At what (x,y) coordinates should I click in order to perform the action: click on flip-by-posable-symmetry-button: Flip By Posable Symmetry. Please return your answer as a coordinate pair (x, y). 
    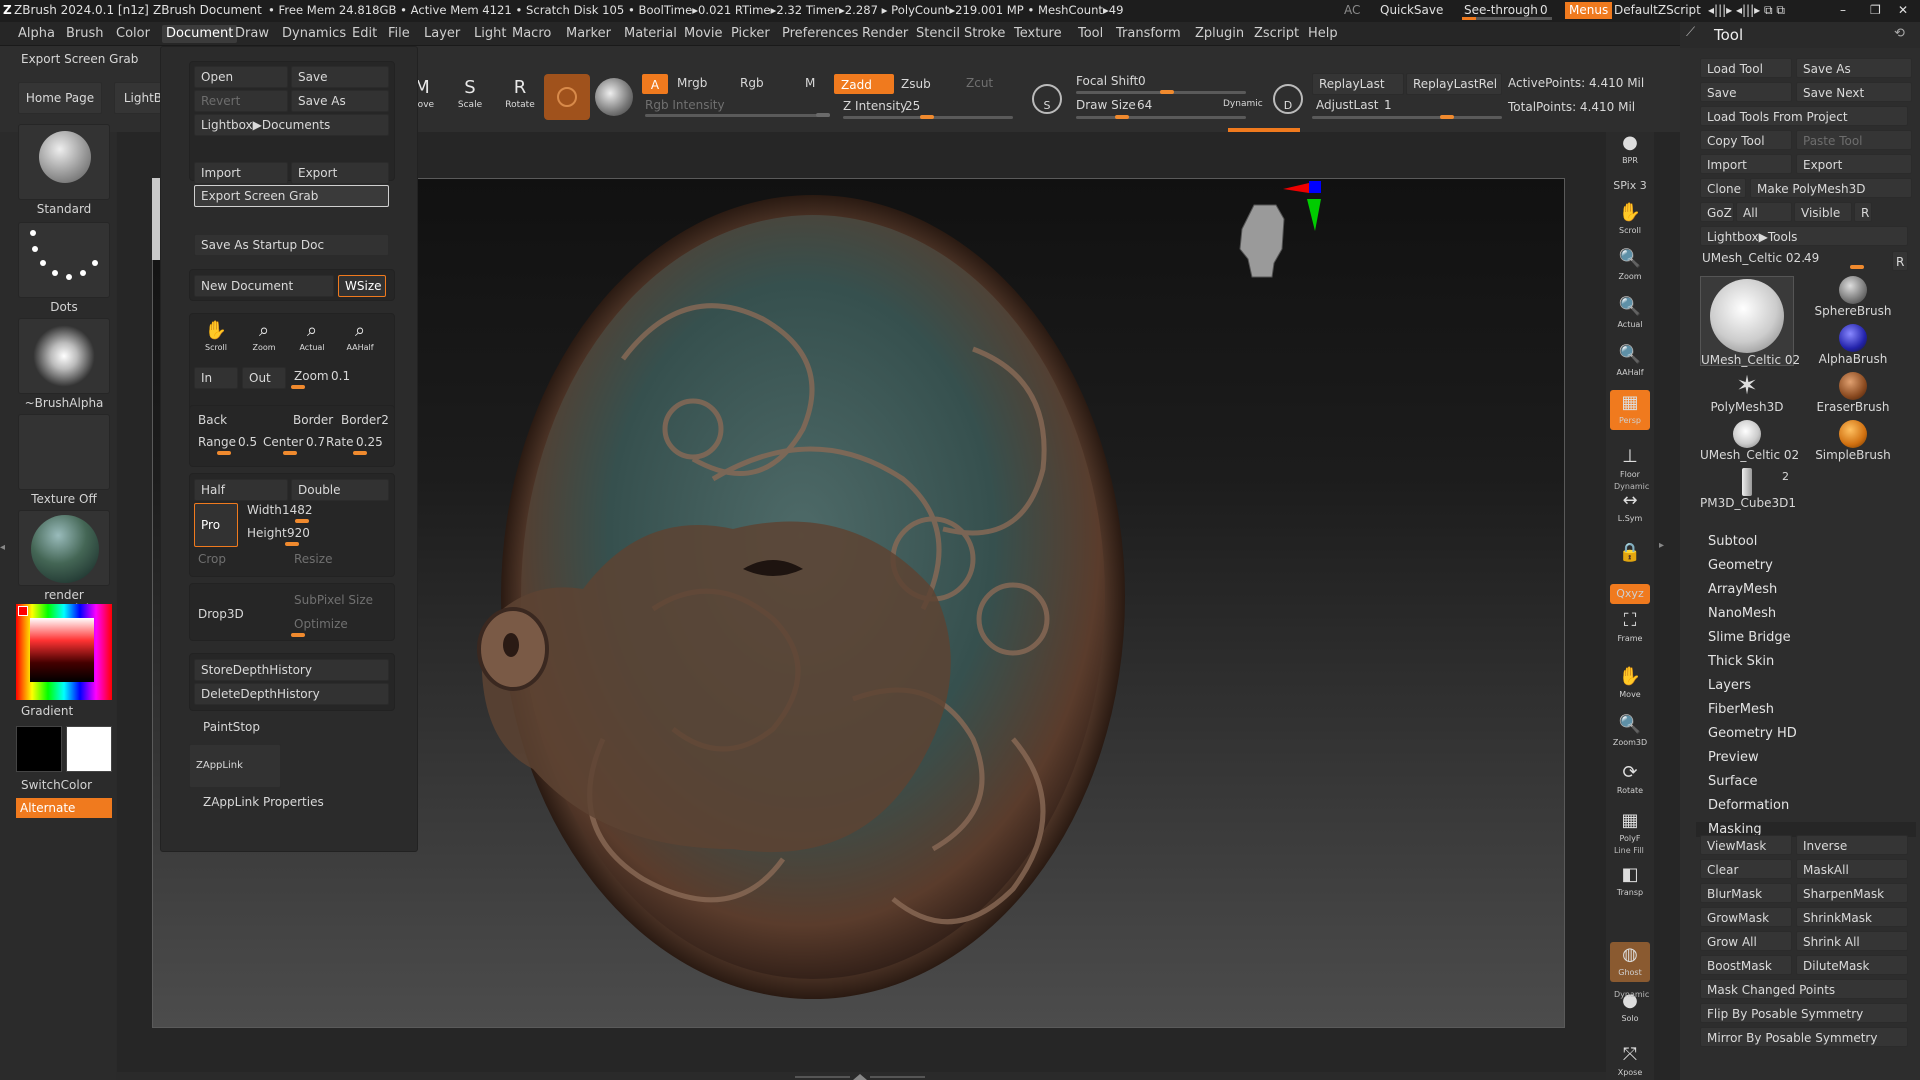
    Looking at the image, I should click on (1804, 1013).